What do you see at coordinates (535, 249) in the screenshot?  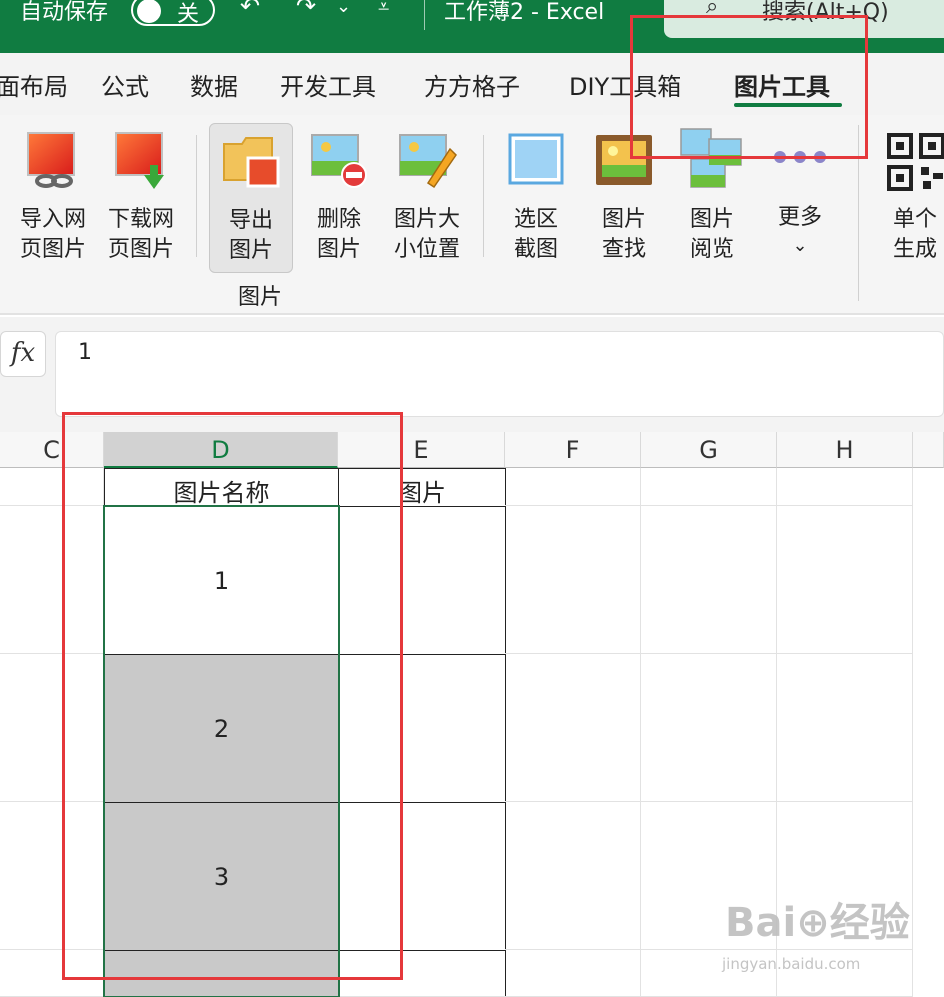 I see `screenshot-label-2: 截图` at bounding box center [535, 249].